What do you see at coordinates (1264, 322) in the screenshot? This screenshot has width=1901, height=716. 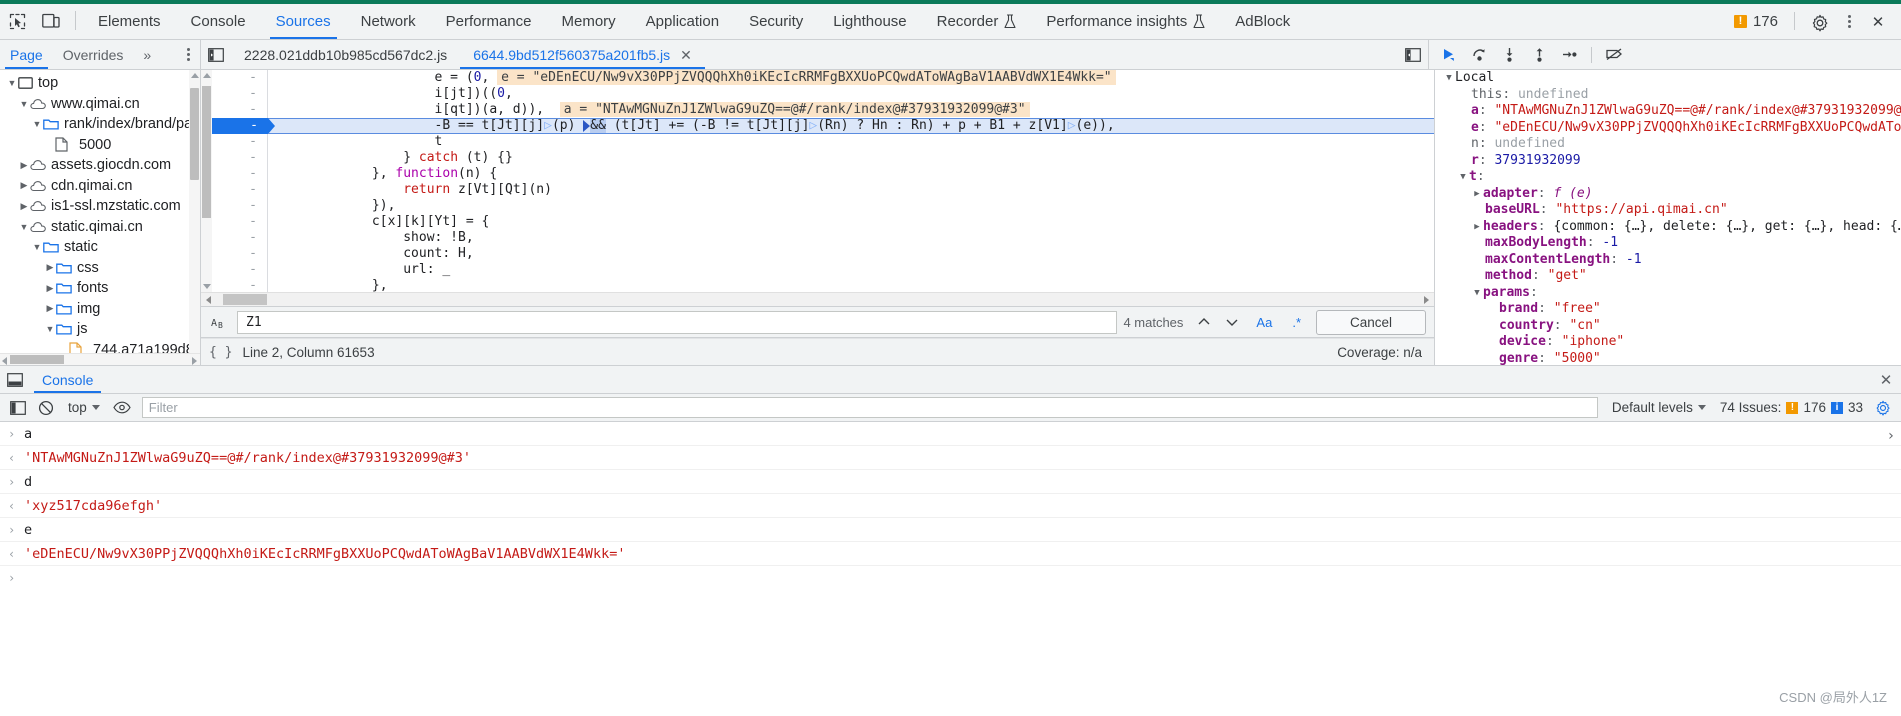 I see `match-case-toggle: Aa` at bounding box center [1264, 322].